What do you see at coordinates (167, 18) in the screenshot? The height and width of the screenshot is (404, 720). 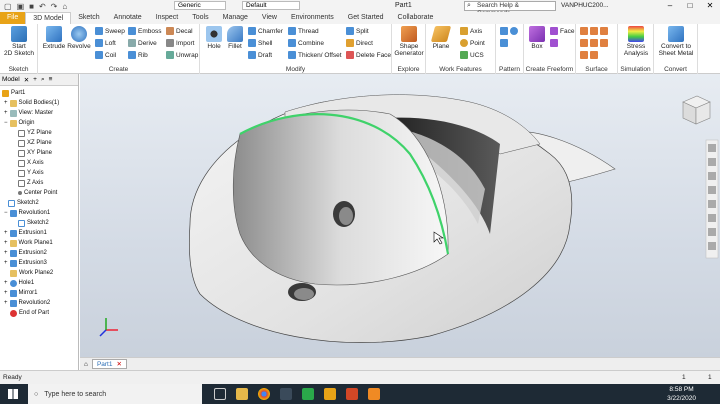 I see `tab-inspect: Inspect` at bounding box center [167, 18].